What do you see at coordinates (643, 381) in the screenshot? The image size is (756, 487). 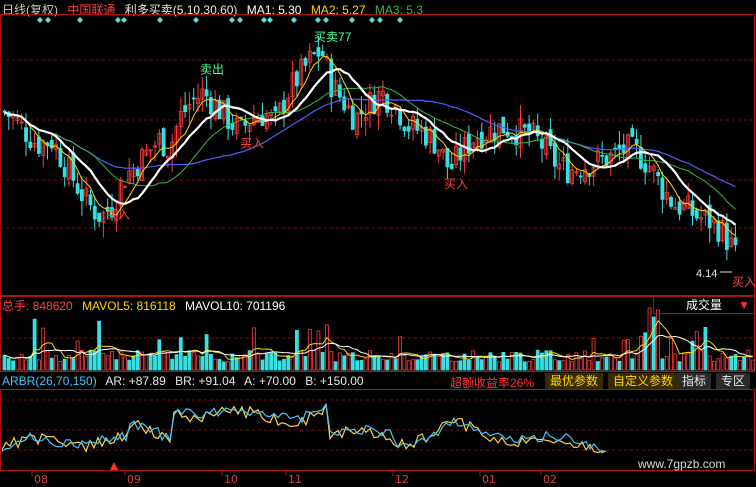 I see `custom-params-button: 自定义参数` at bounding box center [643, 381].